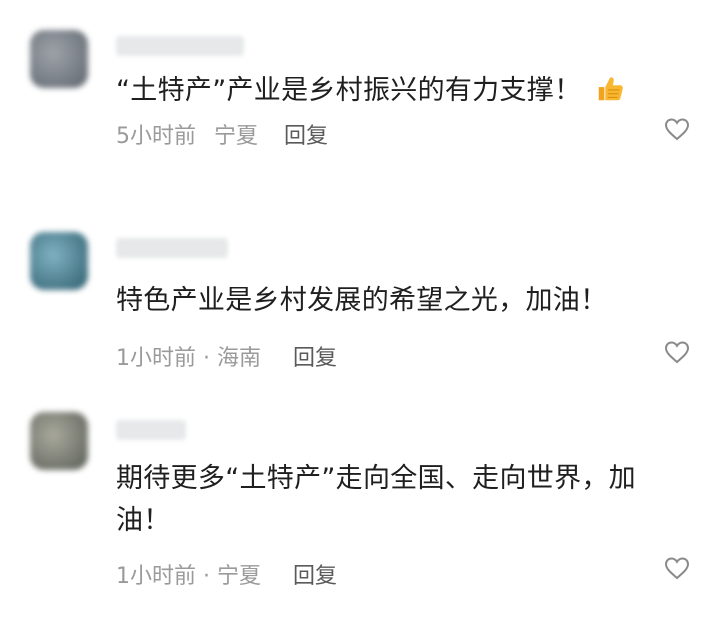  Describe the element at coordinates (396, 91) in the screenshot. I see `comment-text: “土特产”产业是乡村振兴的有力支撑！` at that location.